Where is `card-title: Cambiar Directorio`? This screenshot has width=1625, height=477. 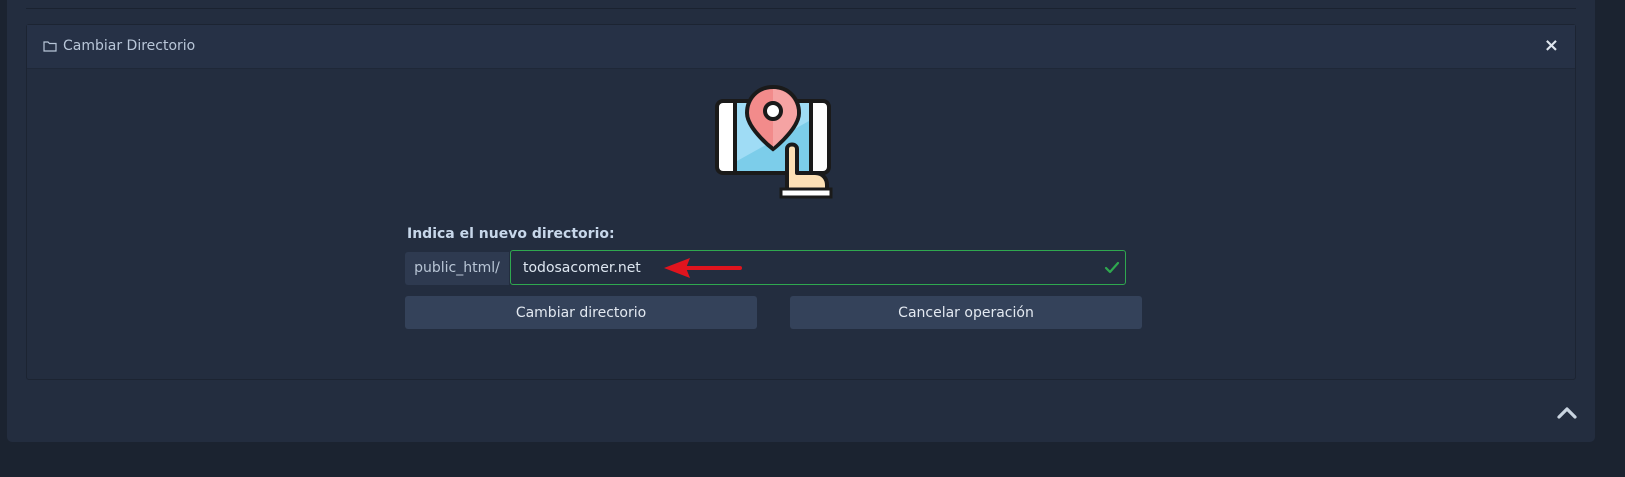 card-title: Cambiar Directorio is located at coordinates (119, 46).